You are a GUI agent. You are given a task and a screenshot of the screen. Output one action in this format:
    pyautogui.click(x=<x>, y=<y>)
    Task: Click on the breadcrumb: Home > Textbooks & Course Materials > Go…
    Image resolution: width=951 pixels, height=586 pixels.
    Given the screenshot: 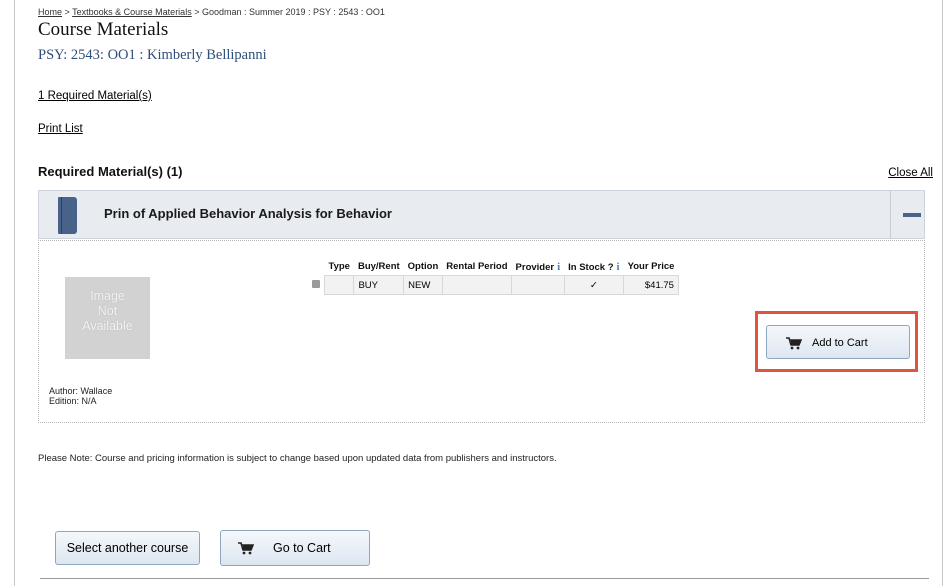 What is the action you would take?
    pyautogui.click(x=211, y=12)
    